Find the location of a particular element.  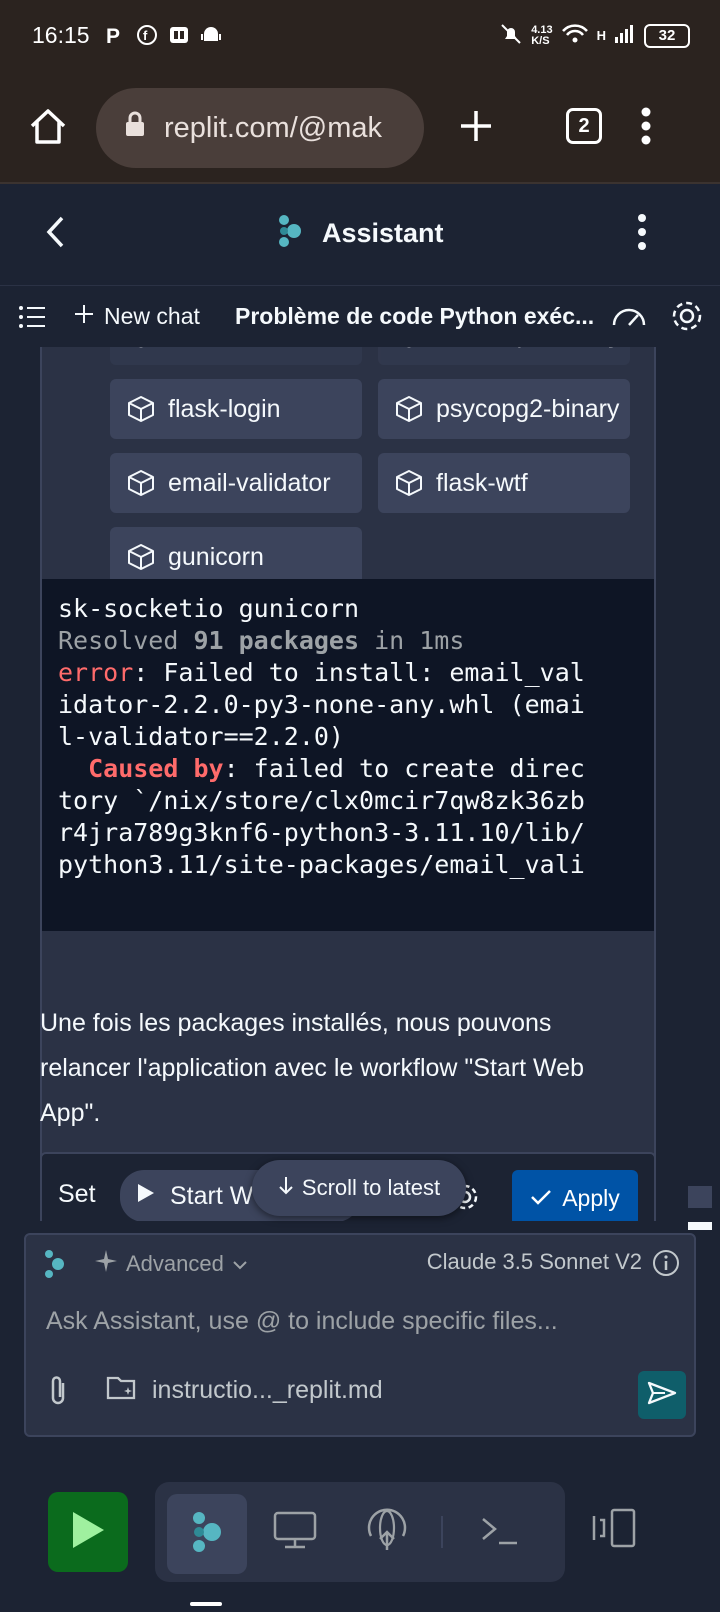

mute-bell-icon is located at coordinates (511, 35).